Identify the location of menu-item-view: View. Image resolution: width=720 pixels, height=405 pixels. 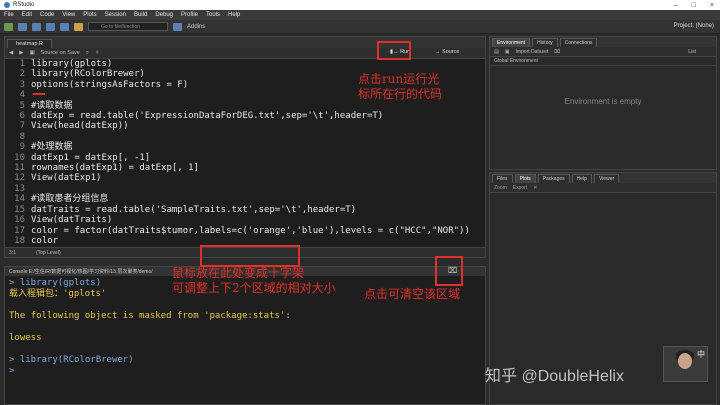
(68, 15).